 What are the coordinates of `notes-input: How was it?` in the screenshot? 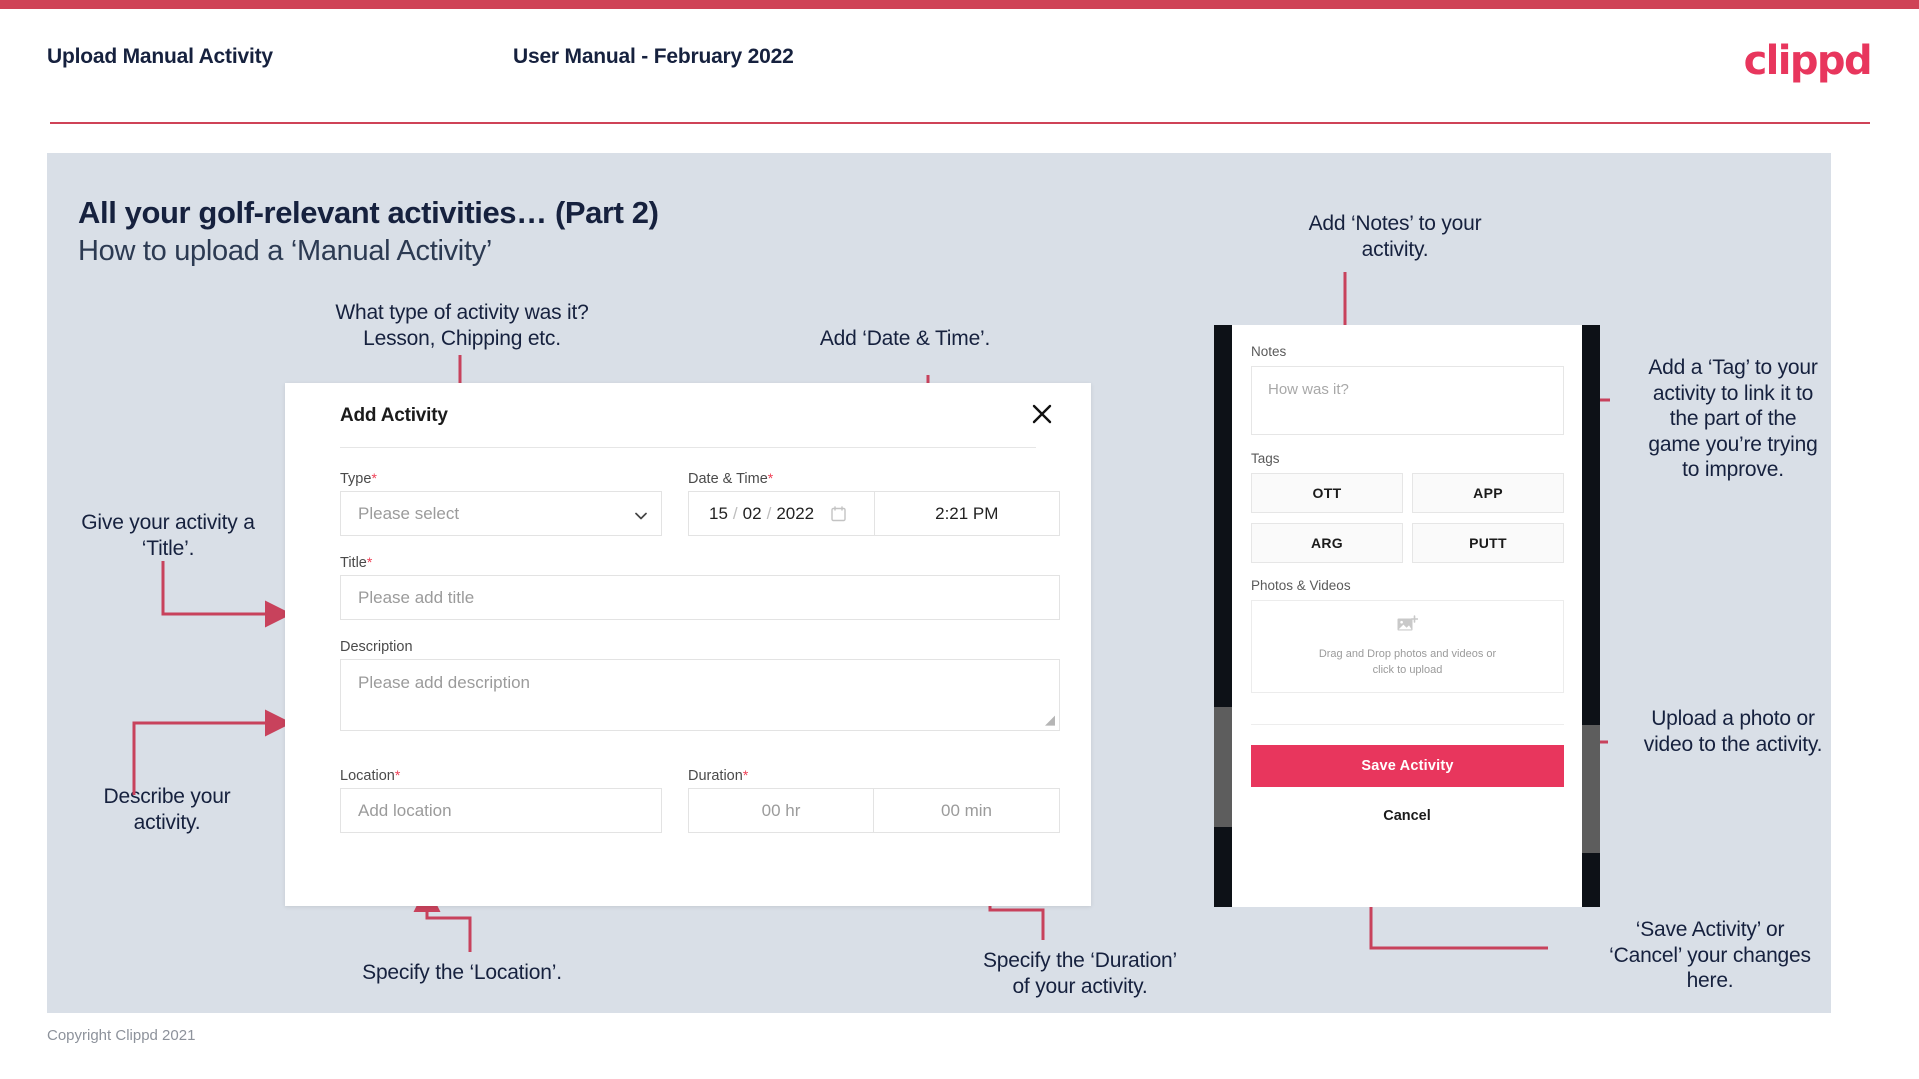 It's located at (1407, 400).